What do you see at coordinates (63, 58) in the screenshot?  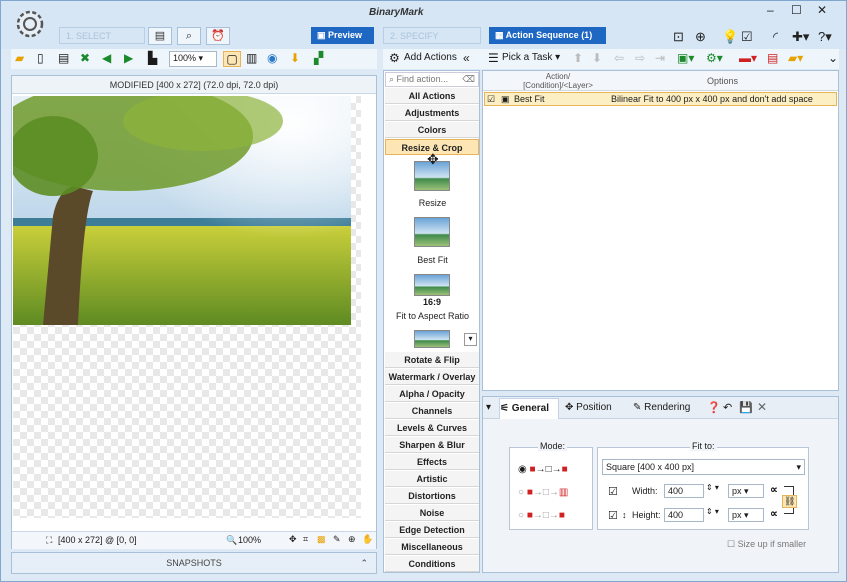 I see `image-list-icon: ▤` at bounding box center [63, 58].